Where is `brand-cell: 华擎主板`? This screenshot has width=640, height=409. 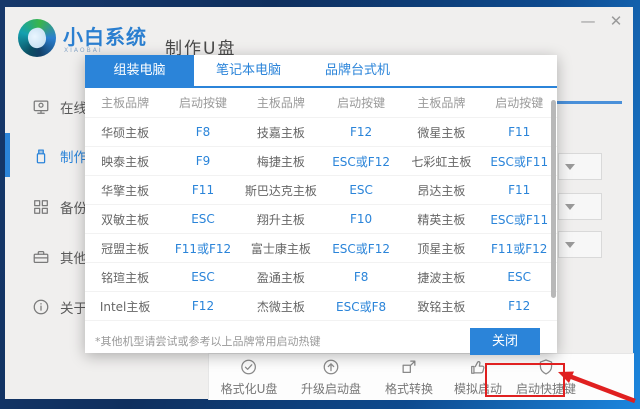
brand-cell: 华擎主板 is located at coordinates (125, 190).